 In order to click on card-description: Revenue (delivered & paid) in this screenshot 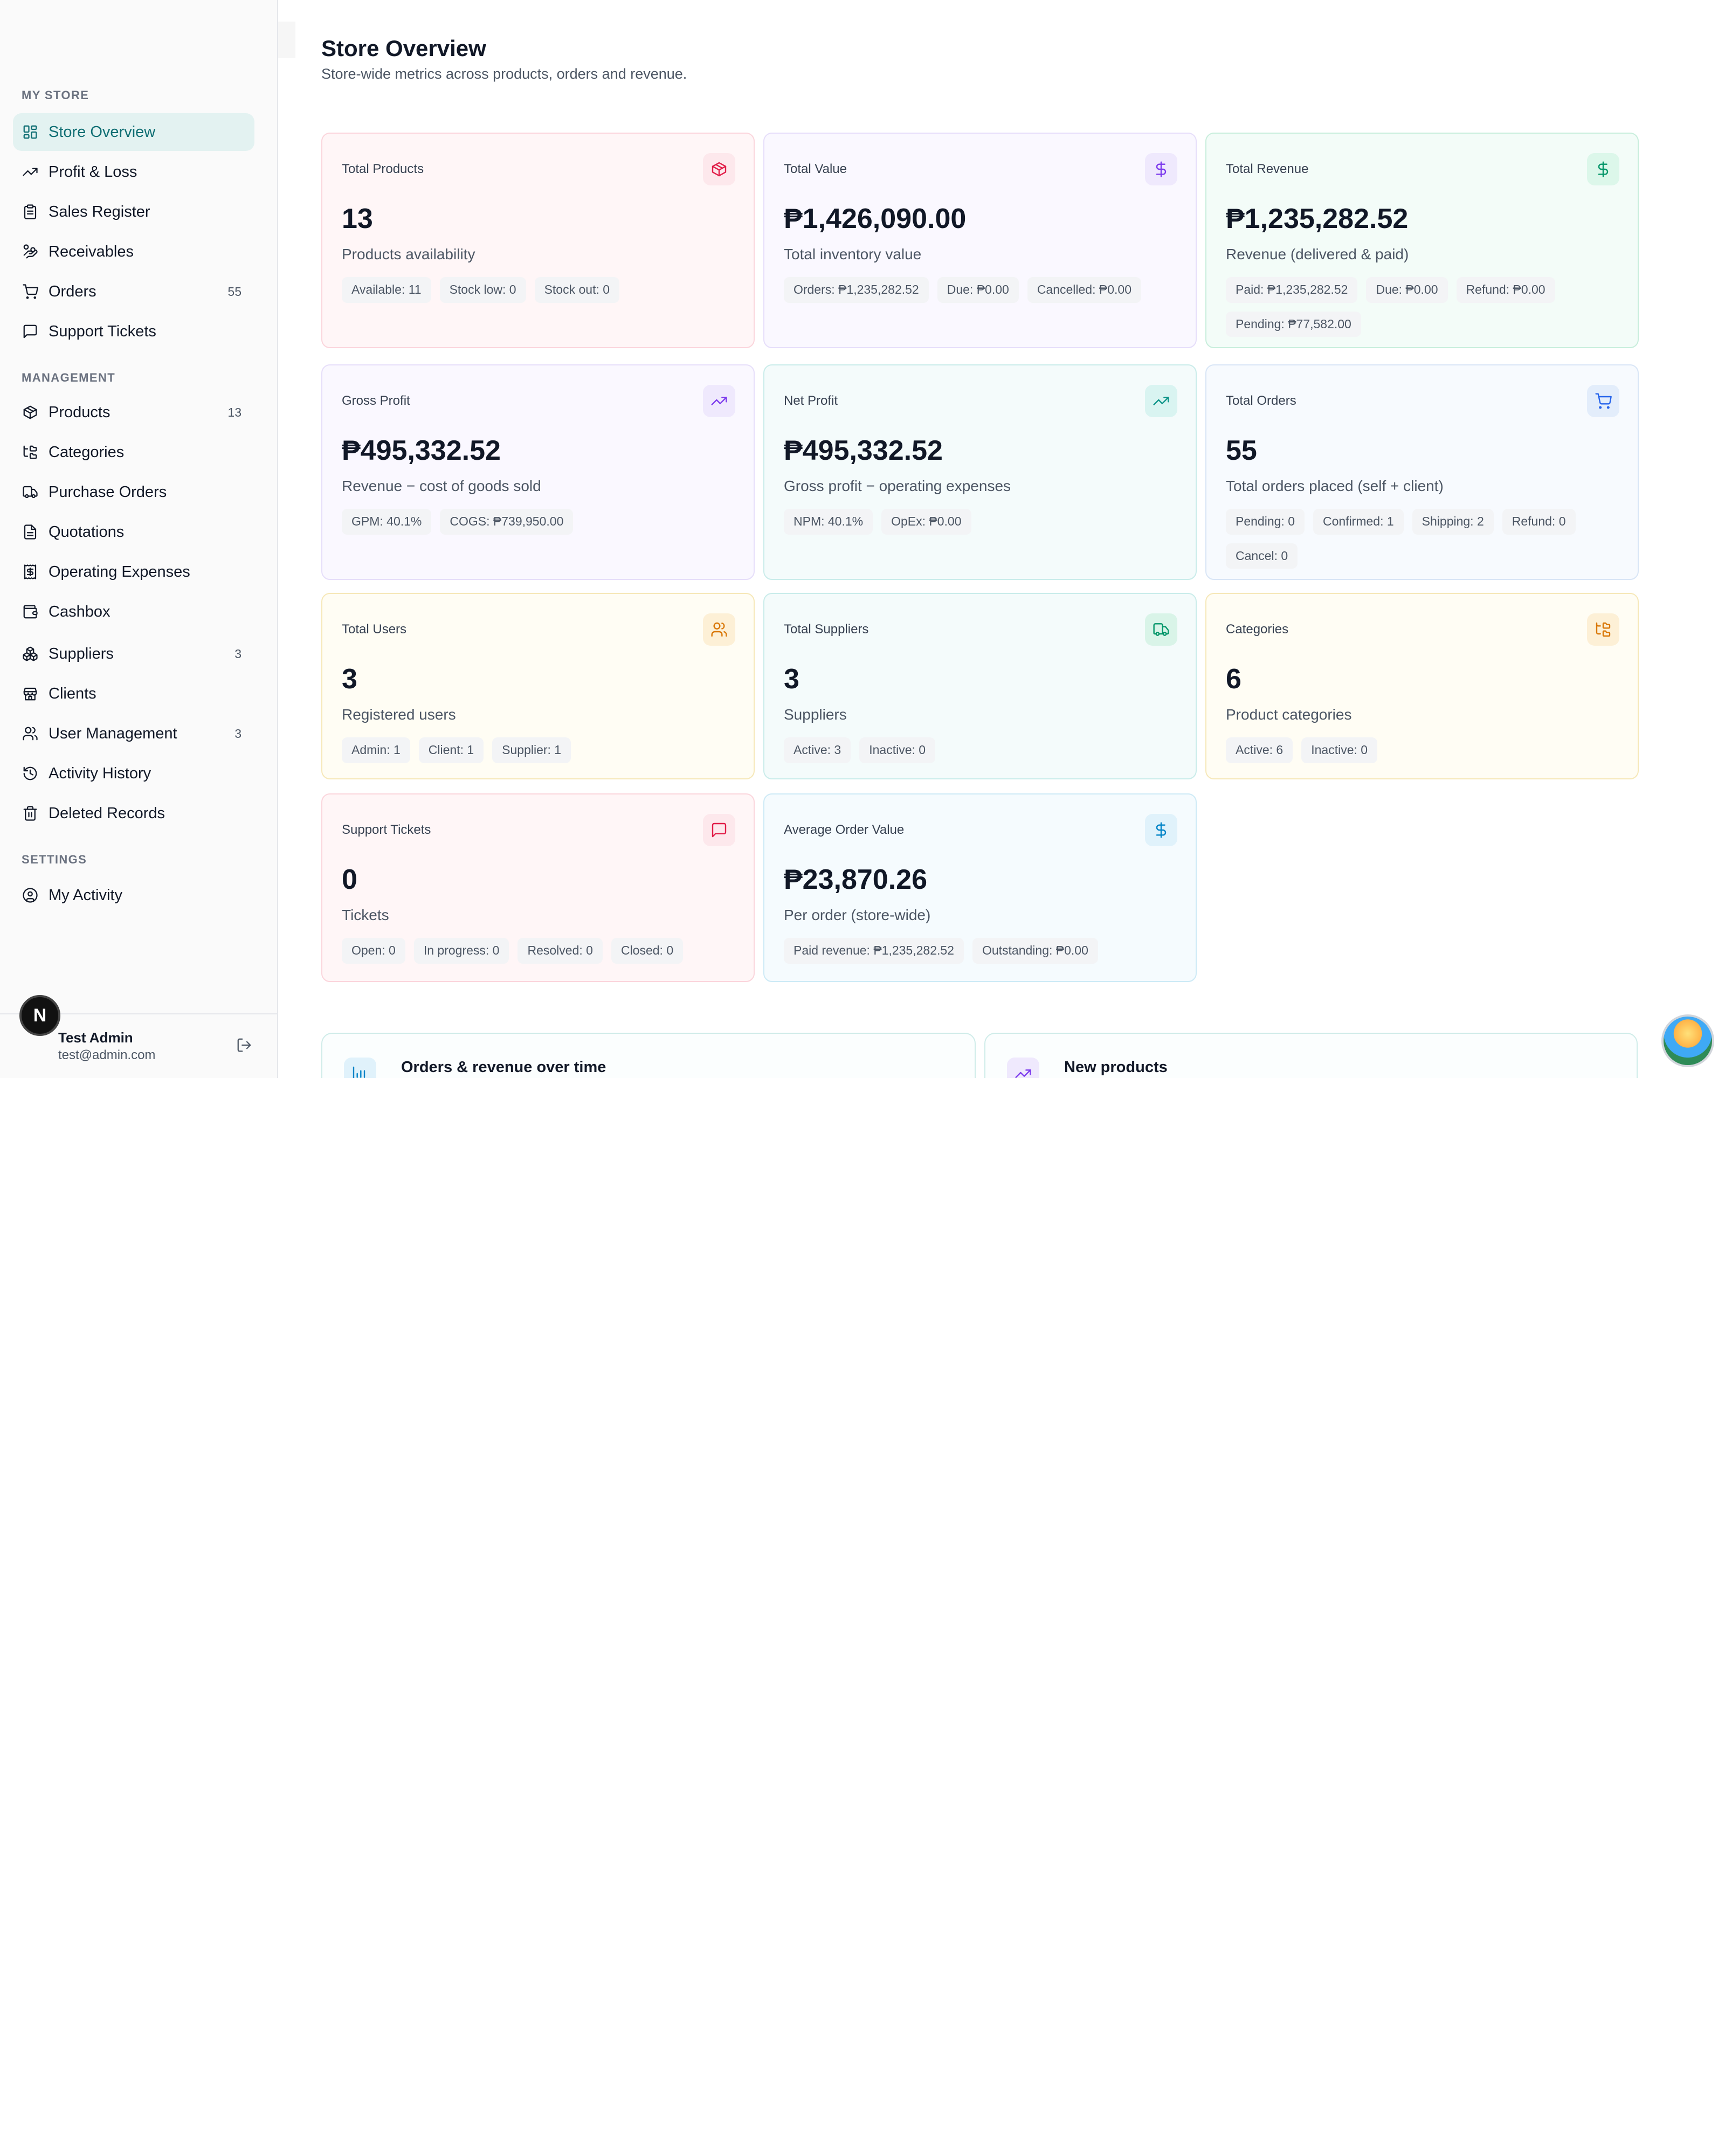, I will do `click(1318, 254)`.